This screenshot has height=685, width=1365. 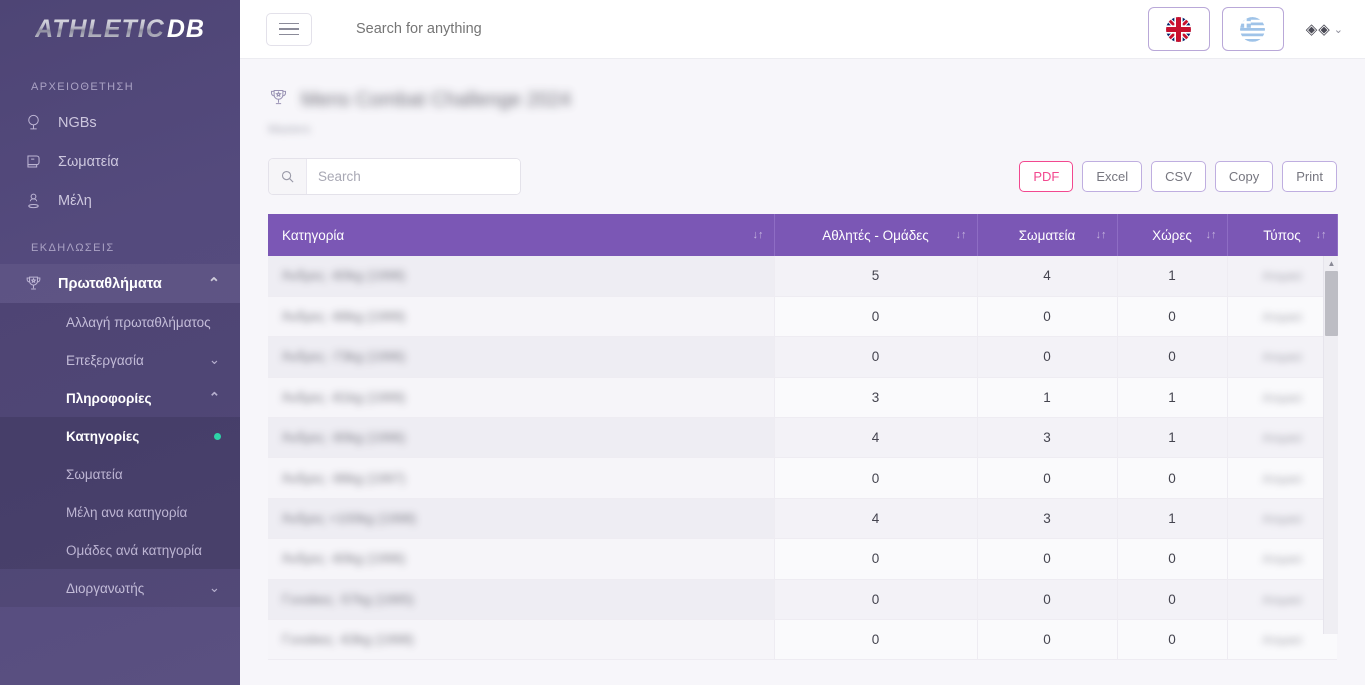 I want to click on column-header-athletes-teams: Αθλητές - Ομάδες ↓↑, so click(x=876, y=235).